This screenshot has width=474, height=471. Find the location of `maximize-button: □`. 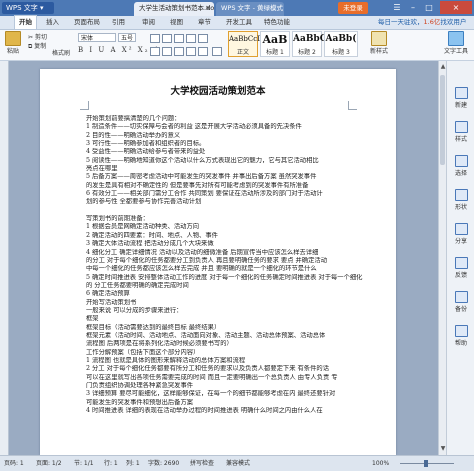

maximize-button: □ is located at coordinates (429, 7).